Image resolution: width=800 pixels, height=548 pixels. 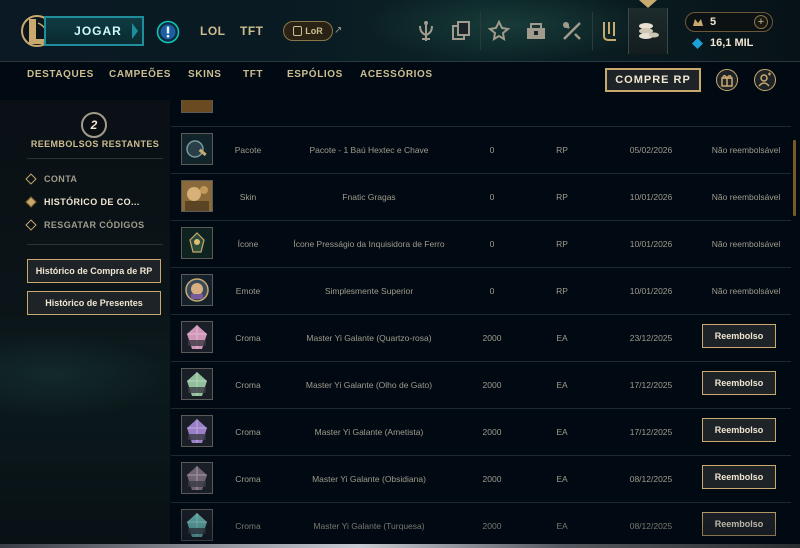 What do you see at coordinates (610, 31) in the screenshot?
I see `clash-icon` at bounding box center [610, 31].